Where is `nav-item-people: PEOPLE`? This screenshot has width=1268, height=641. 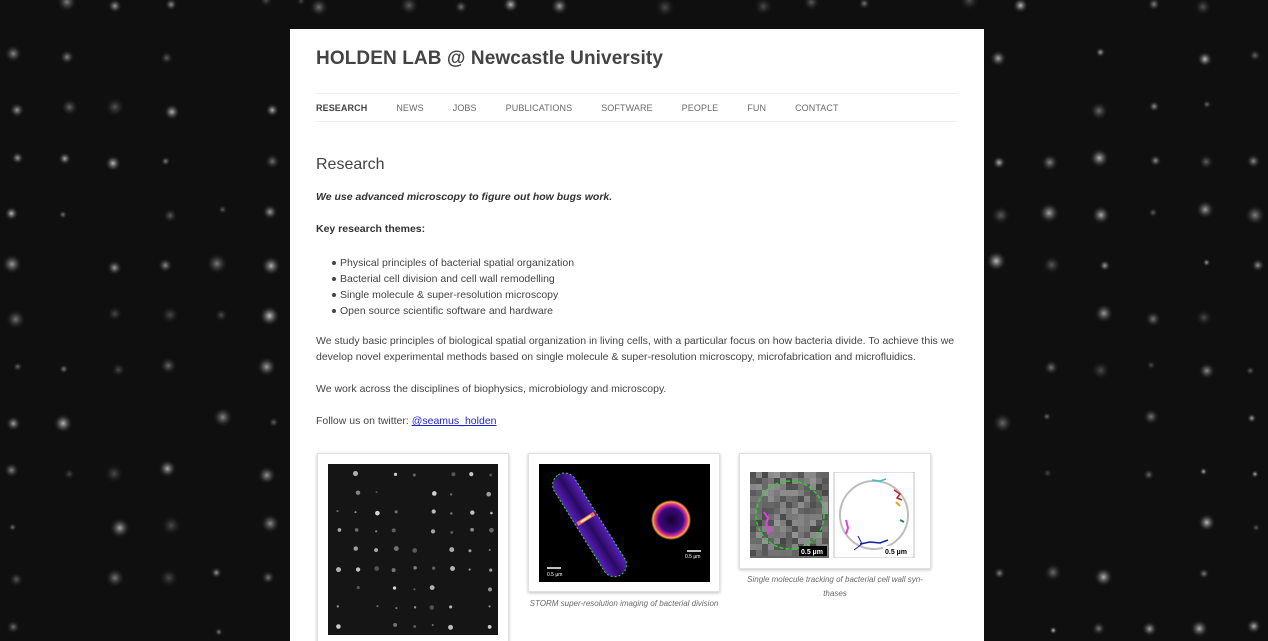 nav-item-people: PEOPLE is located at coordinates (700, 108).